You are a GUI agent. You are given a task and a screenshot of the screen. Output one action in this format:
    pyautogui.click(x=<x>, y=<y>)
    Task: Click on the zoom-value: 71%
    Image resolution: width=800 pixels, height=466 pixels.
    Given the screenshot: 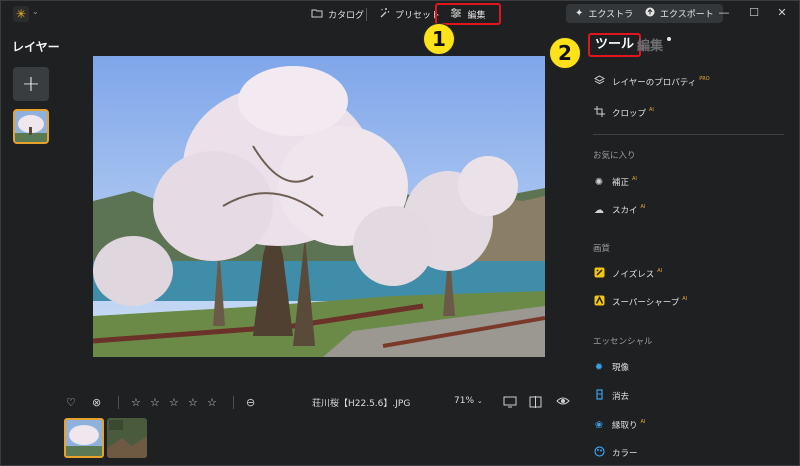 What is the action you would take?
    pyautogui.click(x=464, y=401)
    